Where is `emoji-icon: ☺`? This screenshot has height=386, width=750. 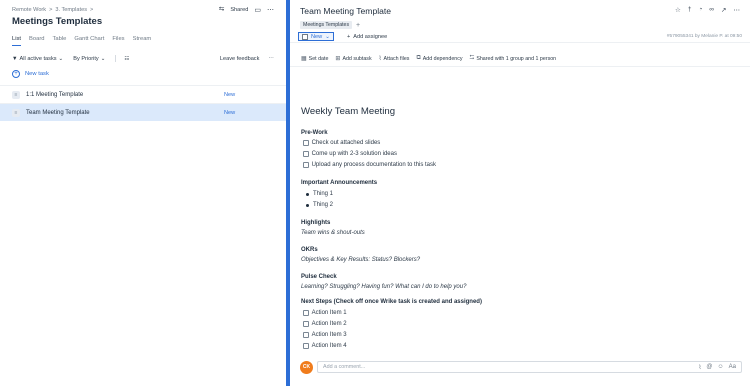 emoji-icon: ☺ is located at coordinates (721, 367).